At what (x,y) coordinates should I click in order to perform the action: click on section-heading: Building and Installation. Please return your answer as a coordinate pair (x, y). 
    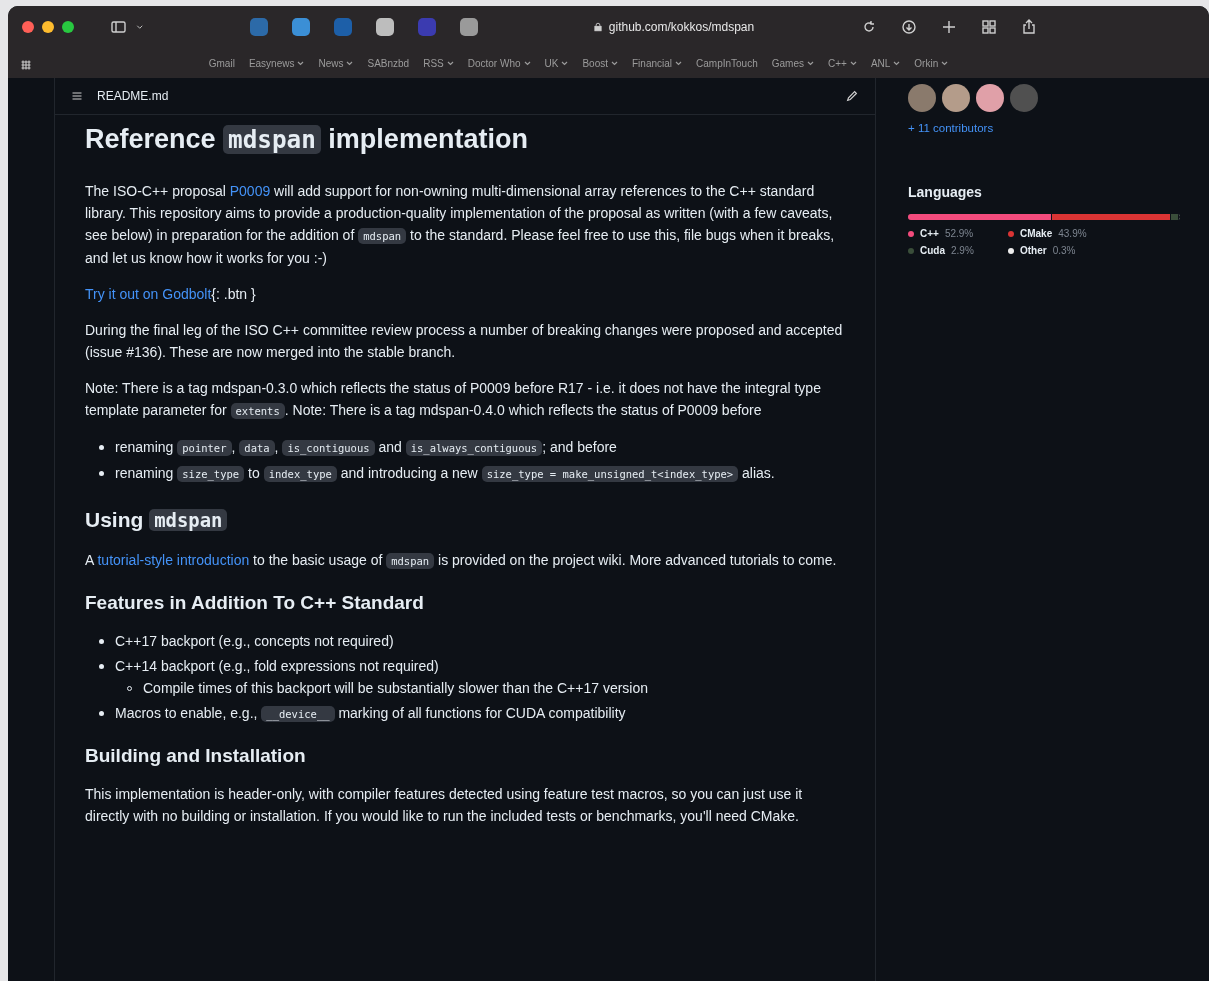
    Looking at the image, I should click on (196, 756).